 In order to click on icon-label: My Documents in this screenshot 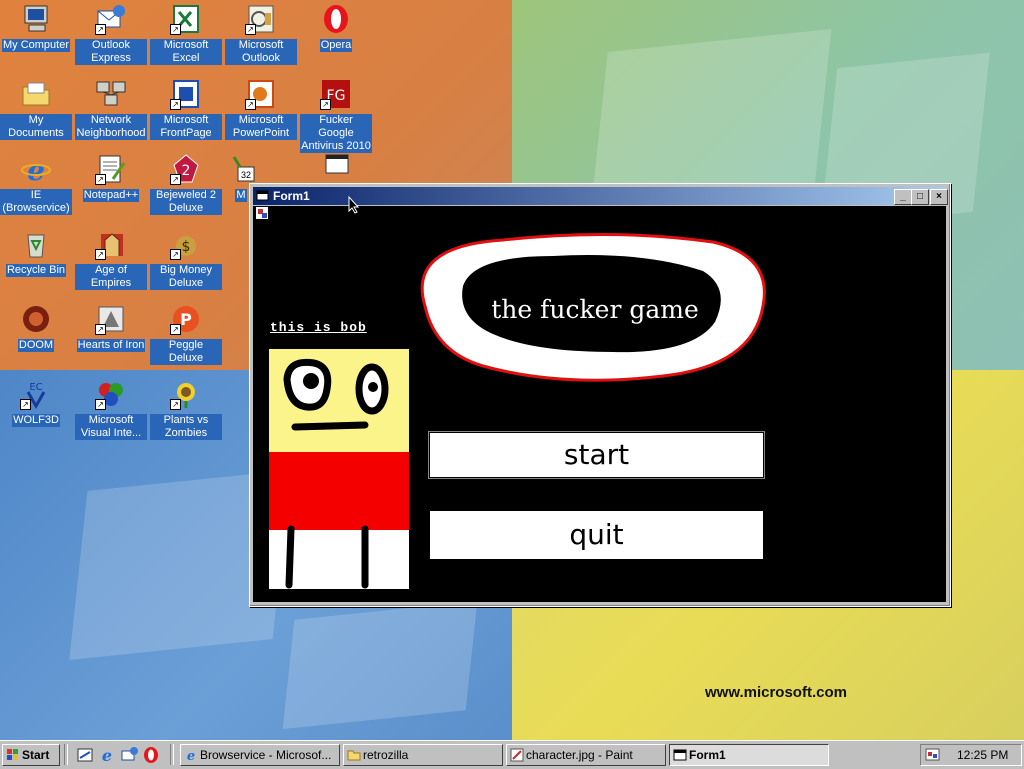, I will do `click(36, 127)`.